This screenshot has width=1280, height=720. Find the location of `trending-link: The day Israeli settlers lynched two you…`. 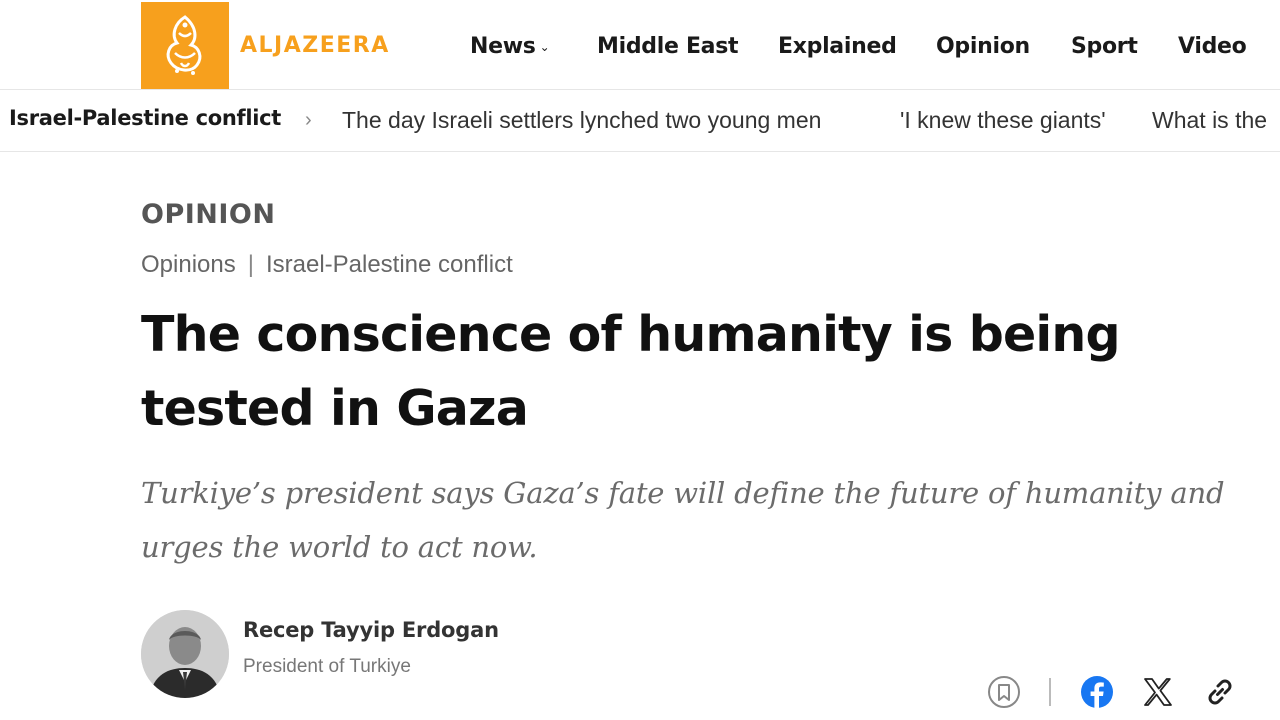

trending-link: The day Israeli settlers lynched two you… is located at coordinates (581, 120).